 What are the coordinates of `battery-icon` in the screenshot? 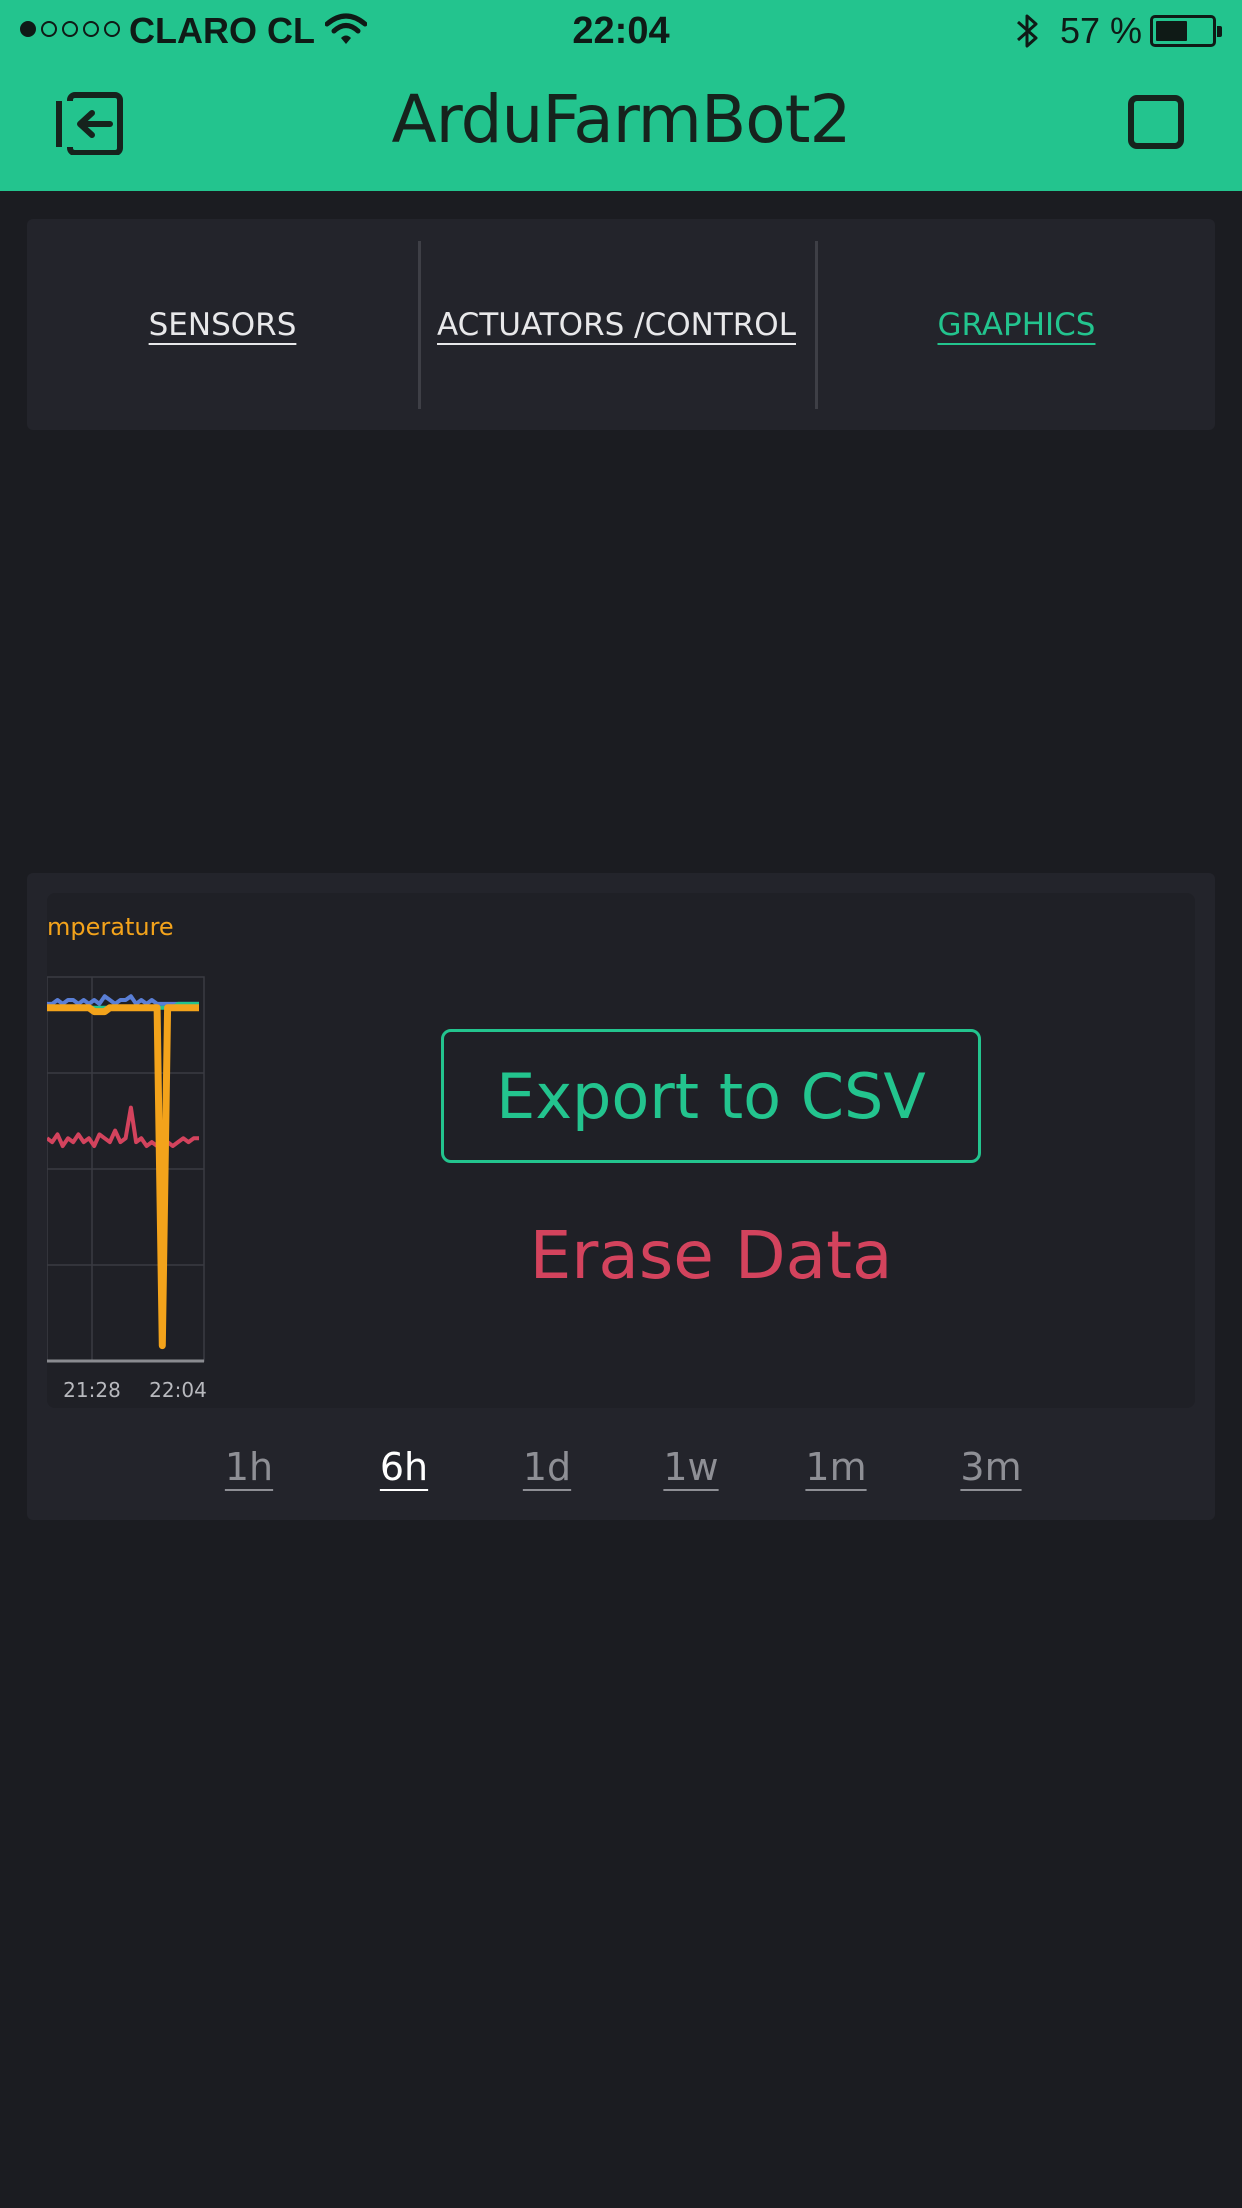 It's located at (1186, 31).